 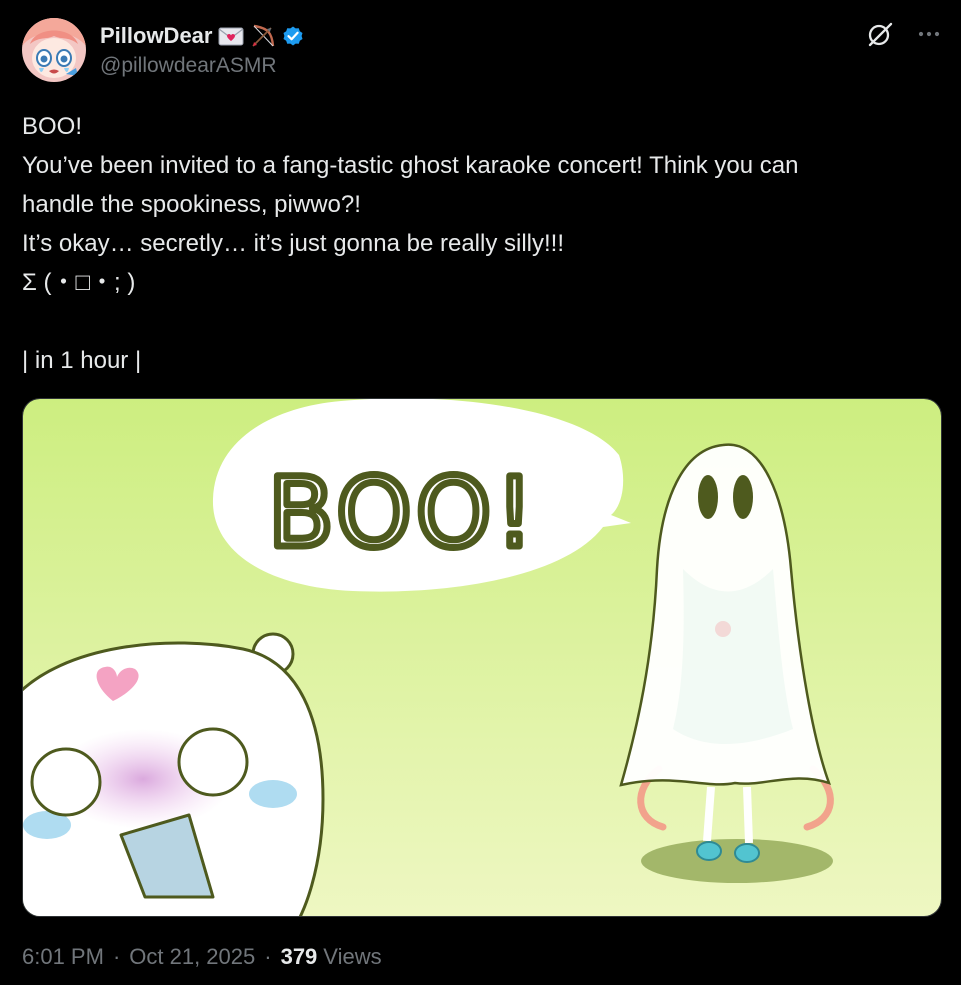 What do you see at coordinates (52, 126) in the screenshot?
I see `tweet-line: BOO!` at bounding box center [52, 126].